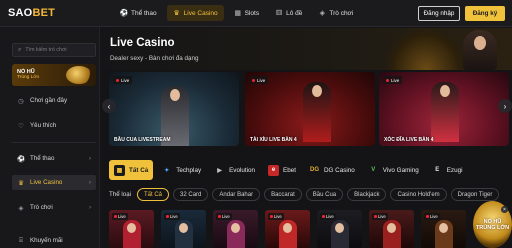 This screenshot has width=512, height=248. I want to click on heart-icon: ♡, so click(21, 126).